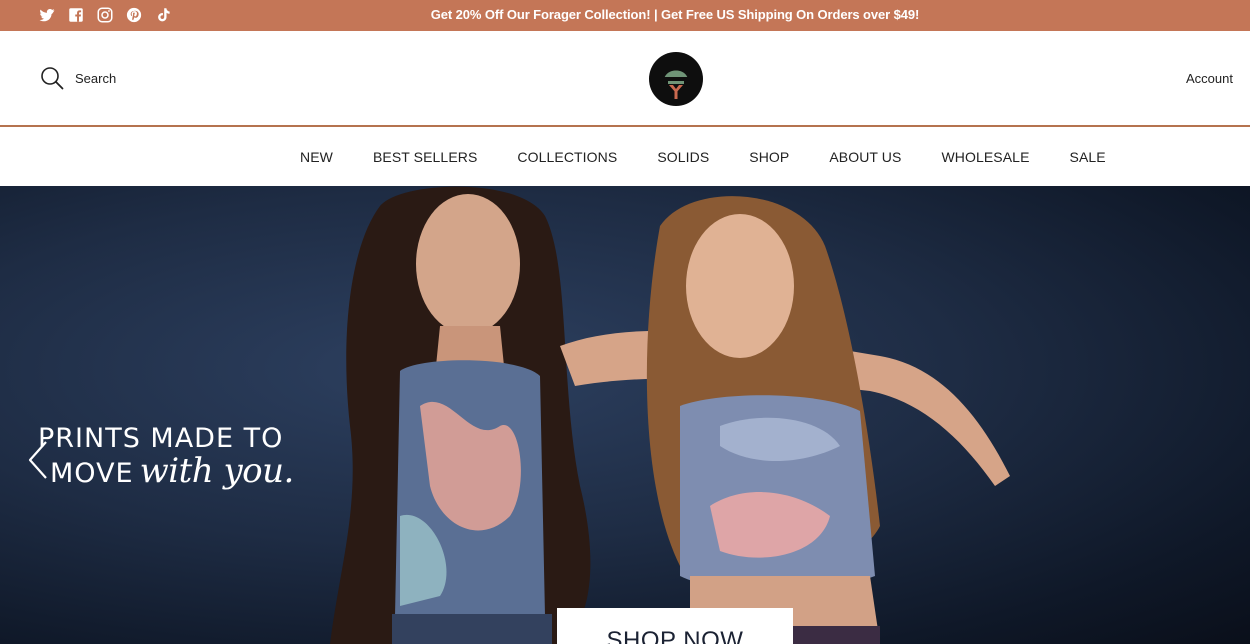 The width and height of the screenshot is (1250, 644). I want to click on headline-script: with you., so click(217, 471).